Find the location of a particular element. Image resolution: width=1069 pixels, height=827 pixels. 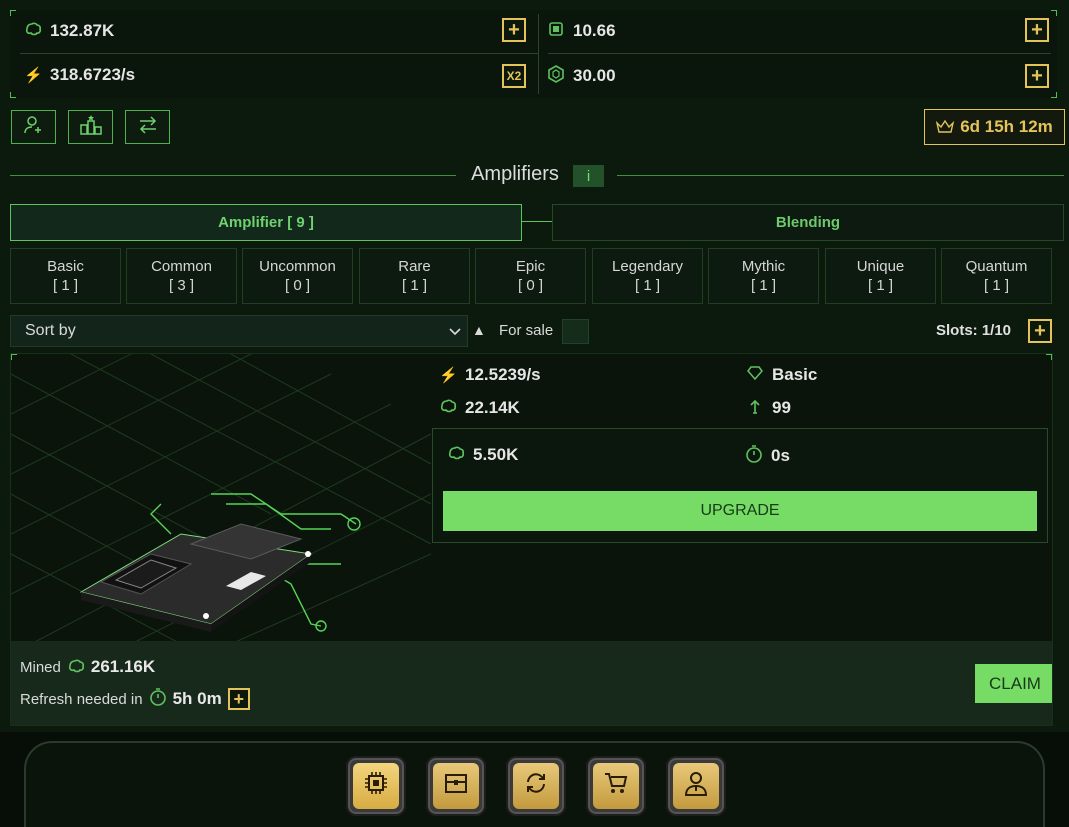

info-icon: i is located at coordinates (588, 176).